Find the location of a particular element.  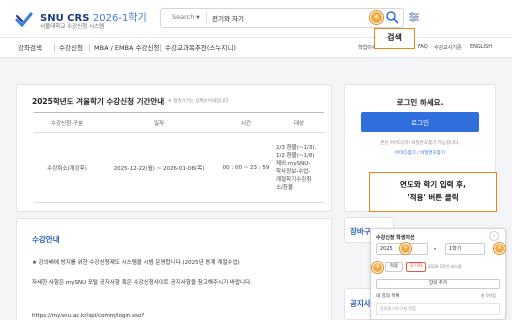

instruction-line: '적용' 버튼 클릭 is located at coordinates (433, 197).